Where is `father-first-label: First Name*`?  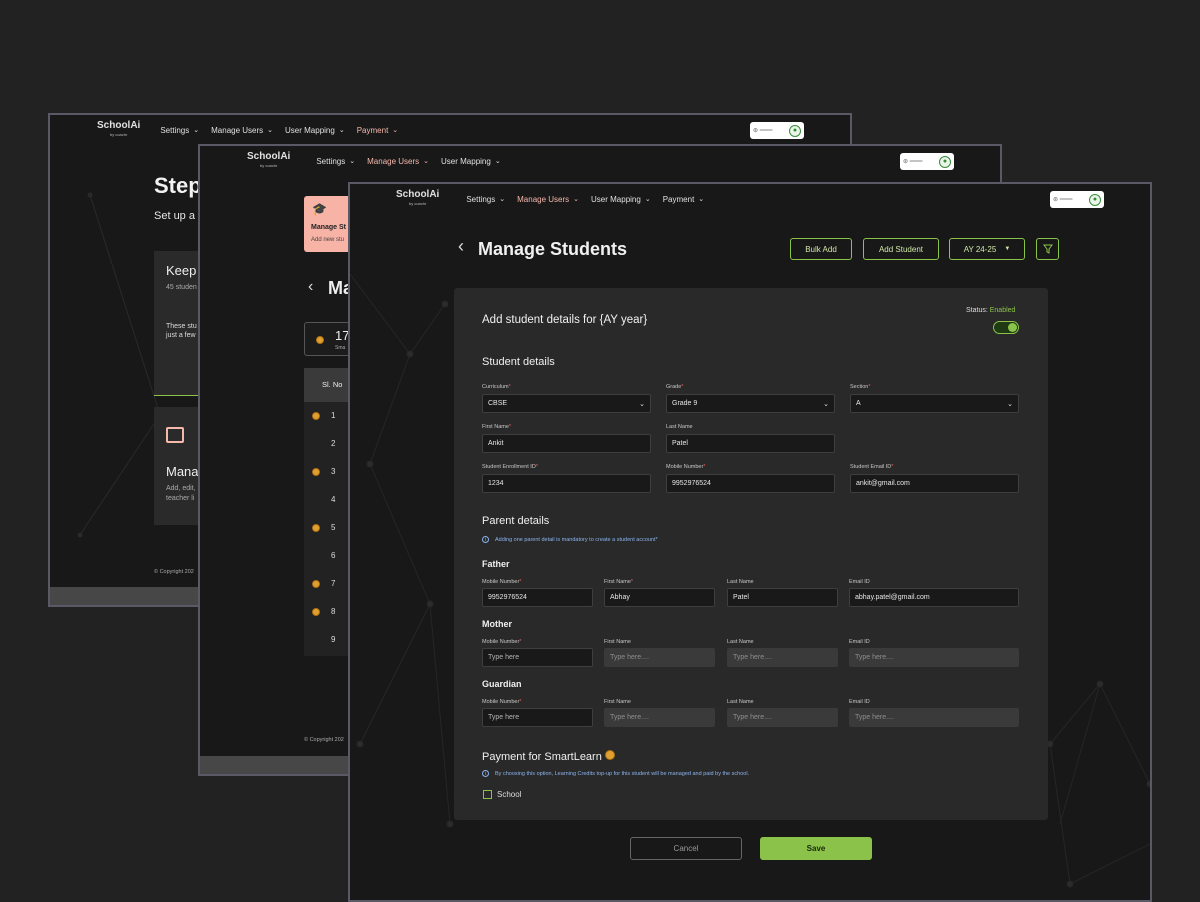 father-first-label: First Name* is located at coordinates (619, 582).